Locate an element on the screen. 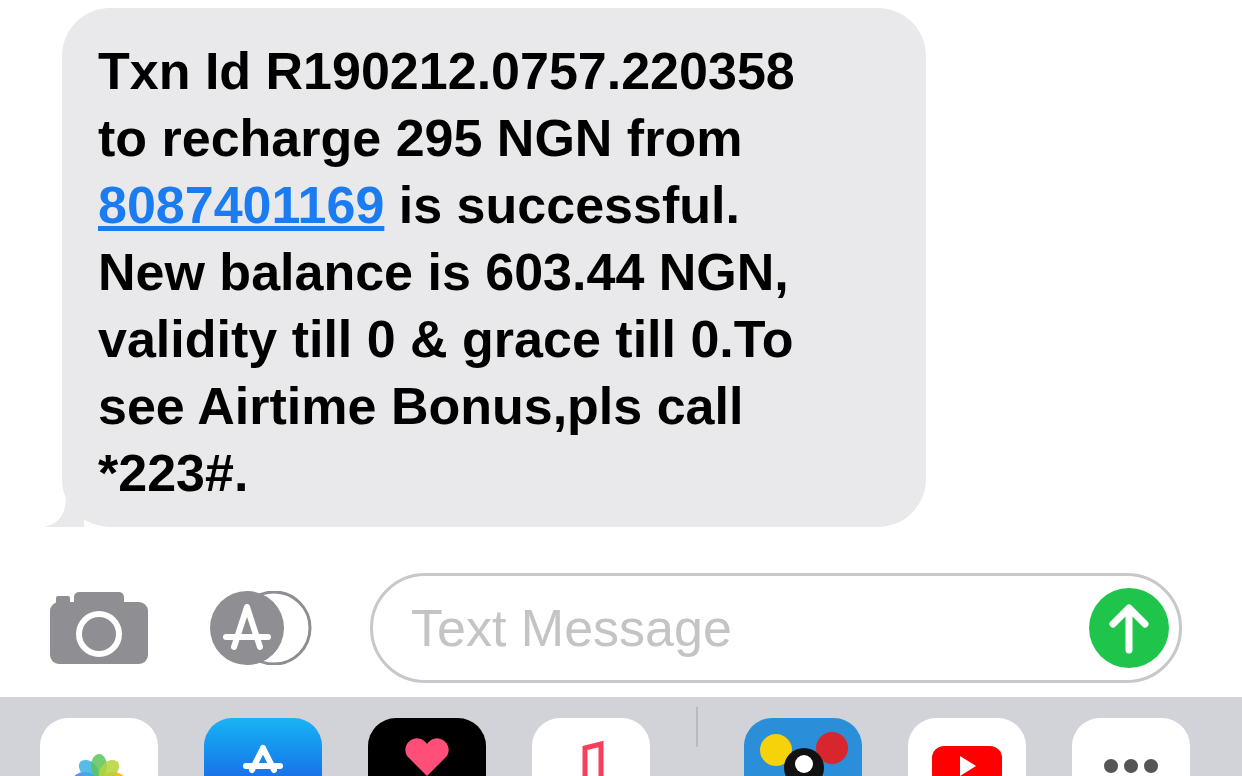  message-composer: Text Message is located at coordinates (776, 628).